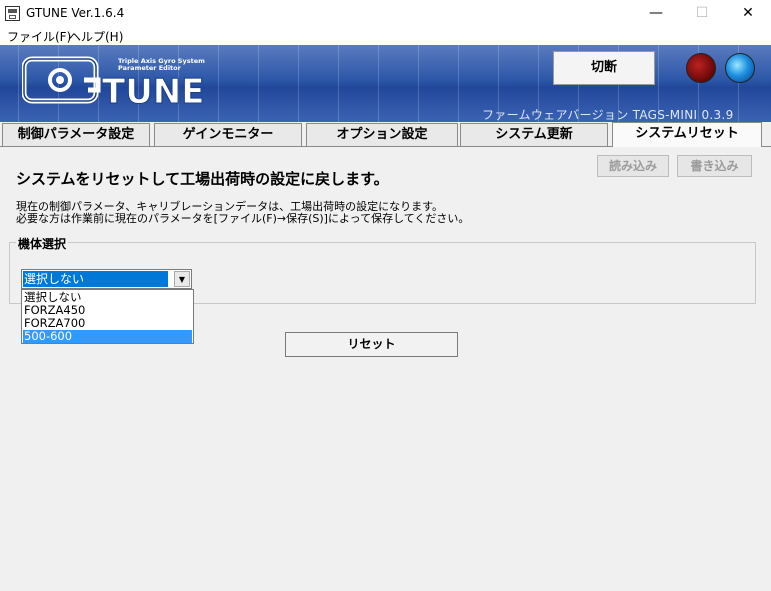 Image resolution: width=771 pixels, height=591 pixels. Describe the element at coordinates (107, 336) in the screenshot. I see `dropdown-option-highlighted: 500-600` at that location.